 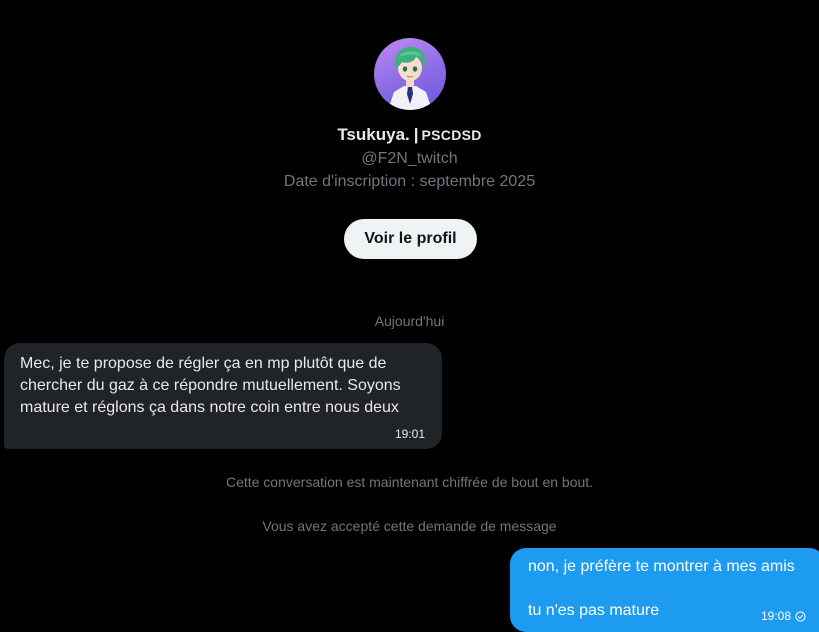 I want to click on message-line: non, je préfère te montrer à mes amis, so click(x=661, y=566).